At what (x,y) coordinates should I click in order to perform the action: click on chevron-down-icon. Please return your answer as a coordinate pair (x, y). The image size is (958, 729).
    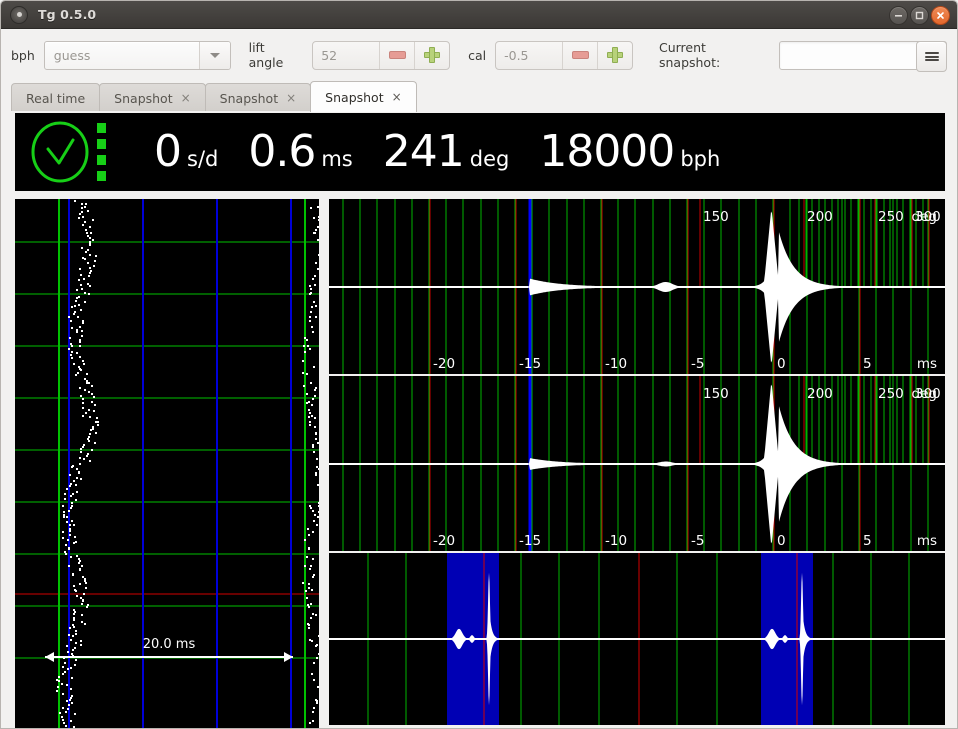
    Looking at the image, I should click on (214, 55).